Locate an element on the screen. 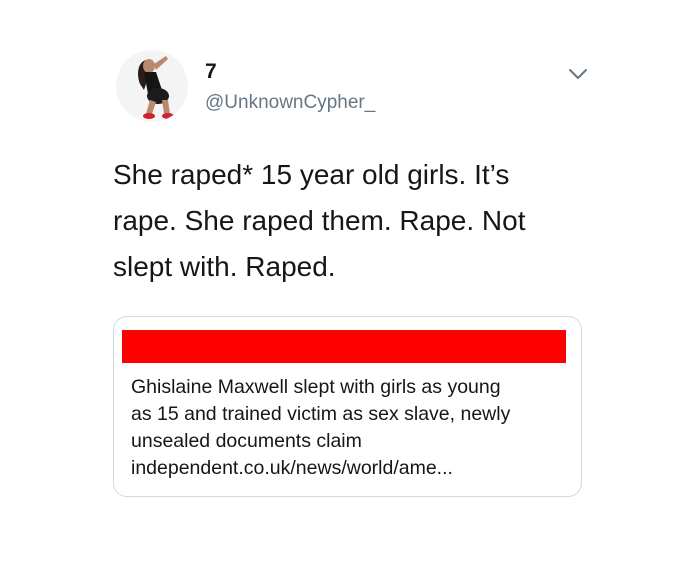 The image size is (700, 564). redacted-image is located at coordinates (344, 346).